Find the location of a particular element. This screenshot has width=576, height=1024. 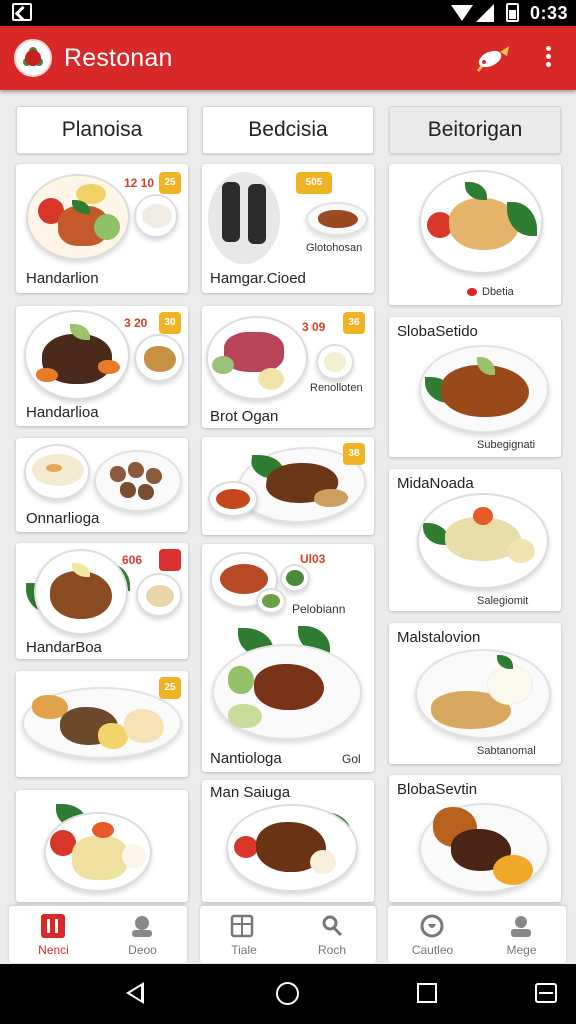

dish-caption: Subegignati is located at coordinates (506, 445).